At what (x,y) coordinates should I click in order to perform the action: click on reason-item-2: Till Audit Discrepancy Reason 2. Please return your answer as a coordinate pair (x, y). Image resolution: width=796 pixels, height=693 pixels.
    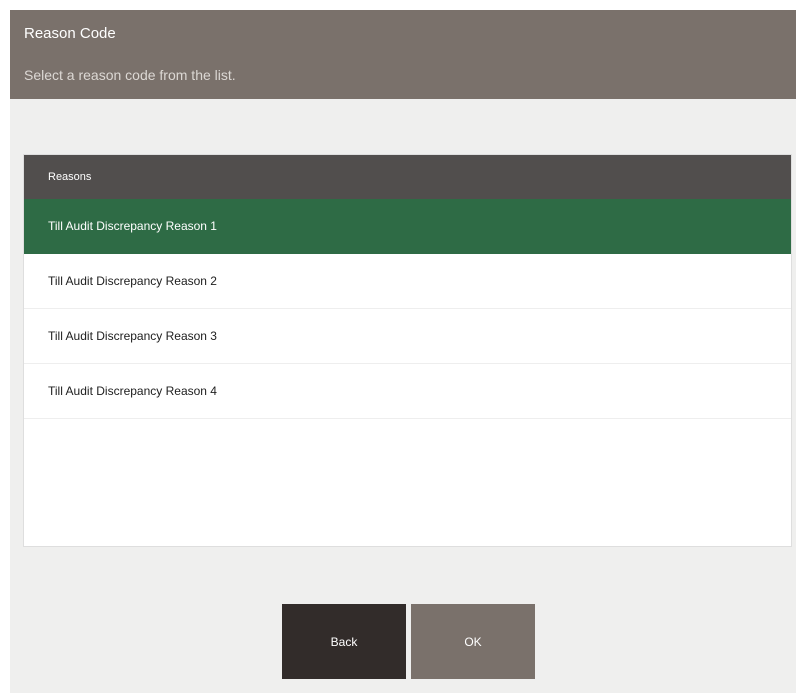
    Looking at the image, I should click on (407, 281).